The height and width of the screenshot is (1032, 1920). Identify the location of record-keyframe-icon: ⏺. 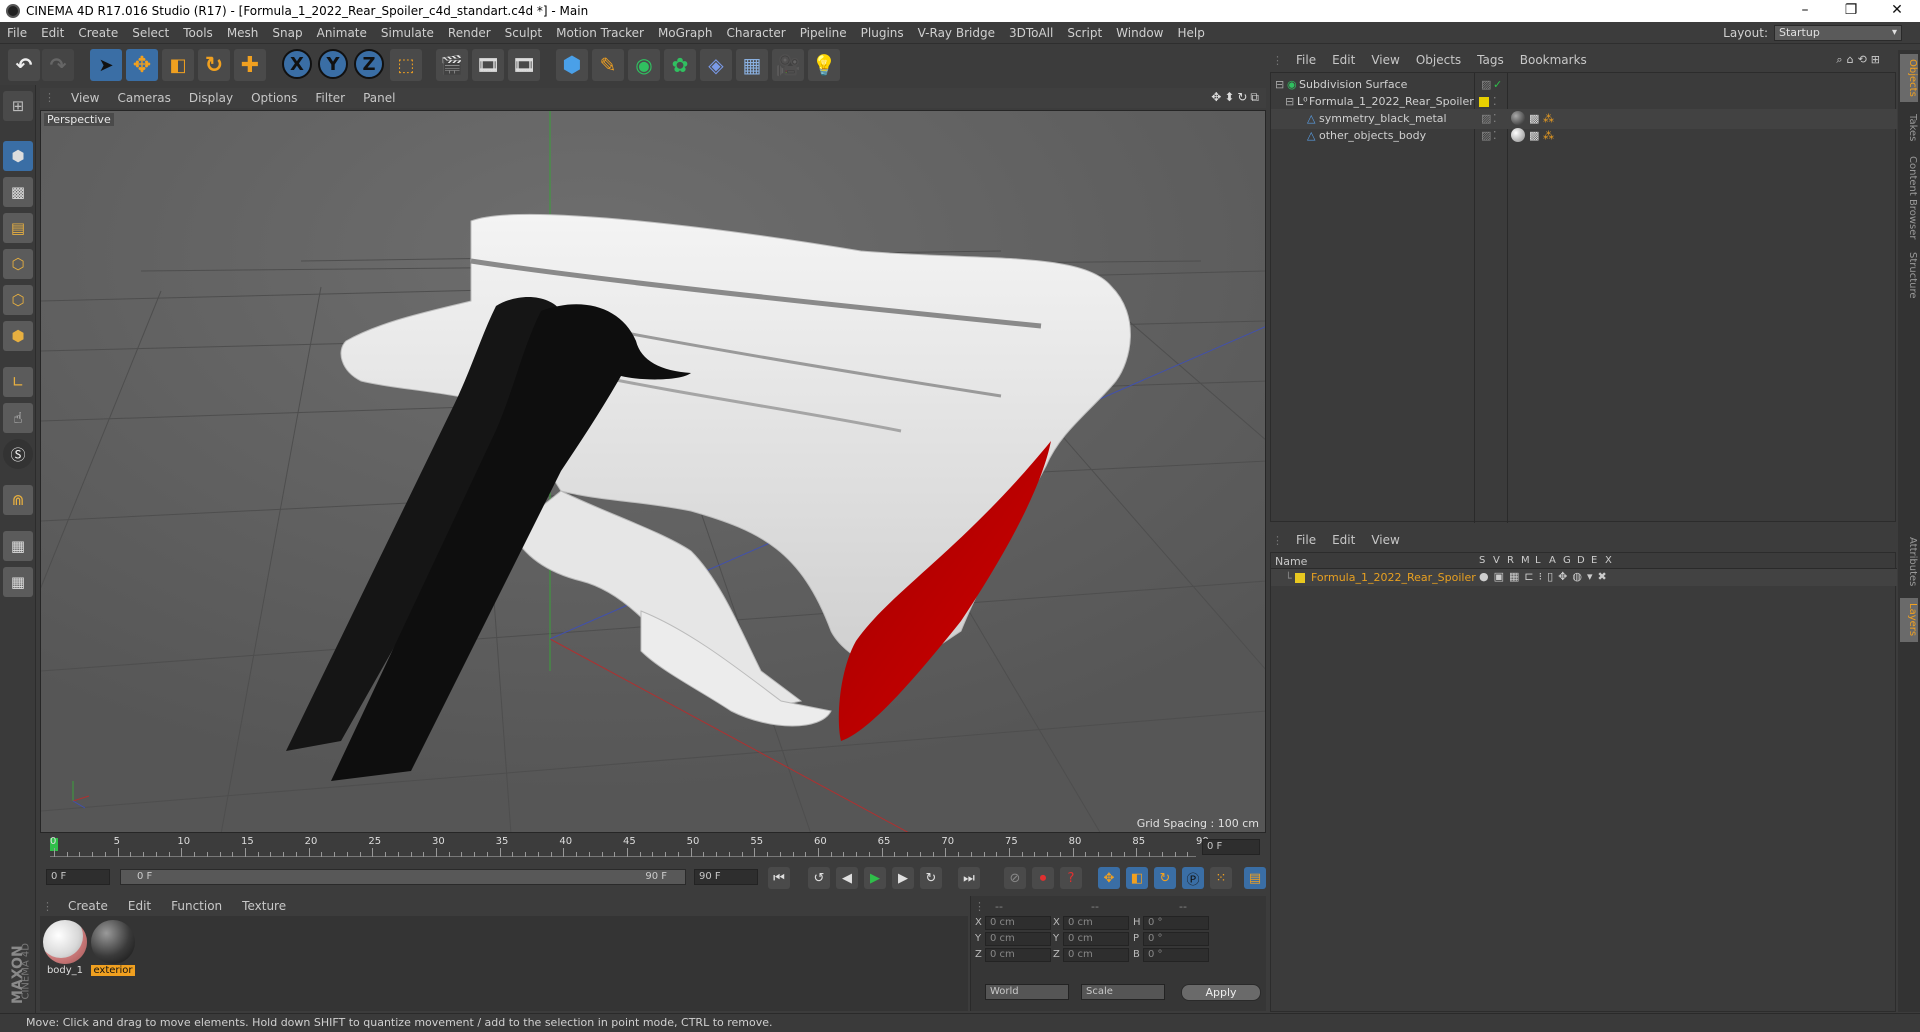
(1043, 878).